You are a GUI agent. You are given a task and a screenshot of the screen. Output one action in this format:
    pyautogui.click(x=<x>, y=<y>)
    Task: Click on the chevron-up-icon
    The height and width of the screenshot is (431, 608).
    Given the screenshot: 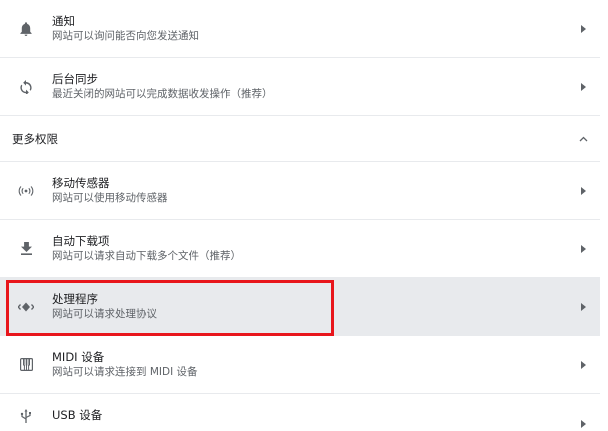 What is the action you would take?
    pyautogui.click(x=583, y=139)
    